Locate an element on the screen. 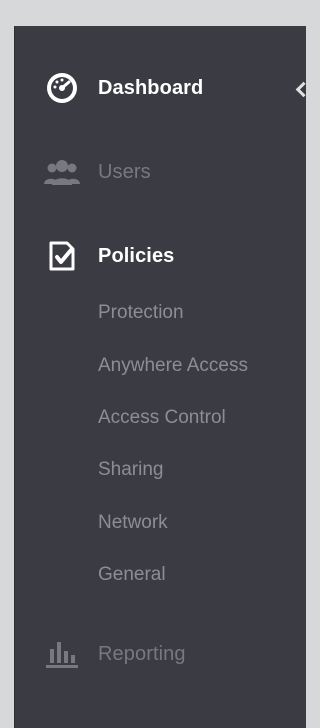 This screenshot has height=728, width=320. submenu-item-label: Access Control is located at coordinates (162, 417).